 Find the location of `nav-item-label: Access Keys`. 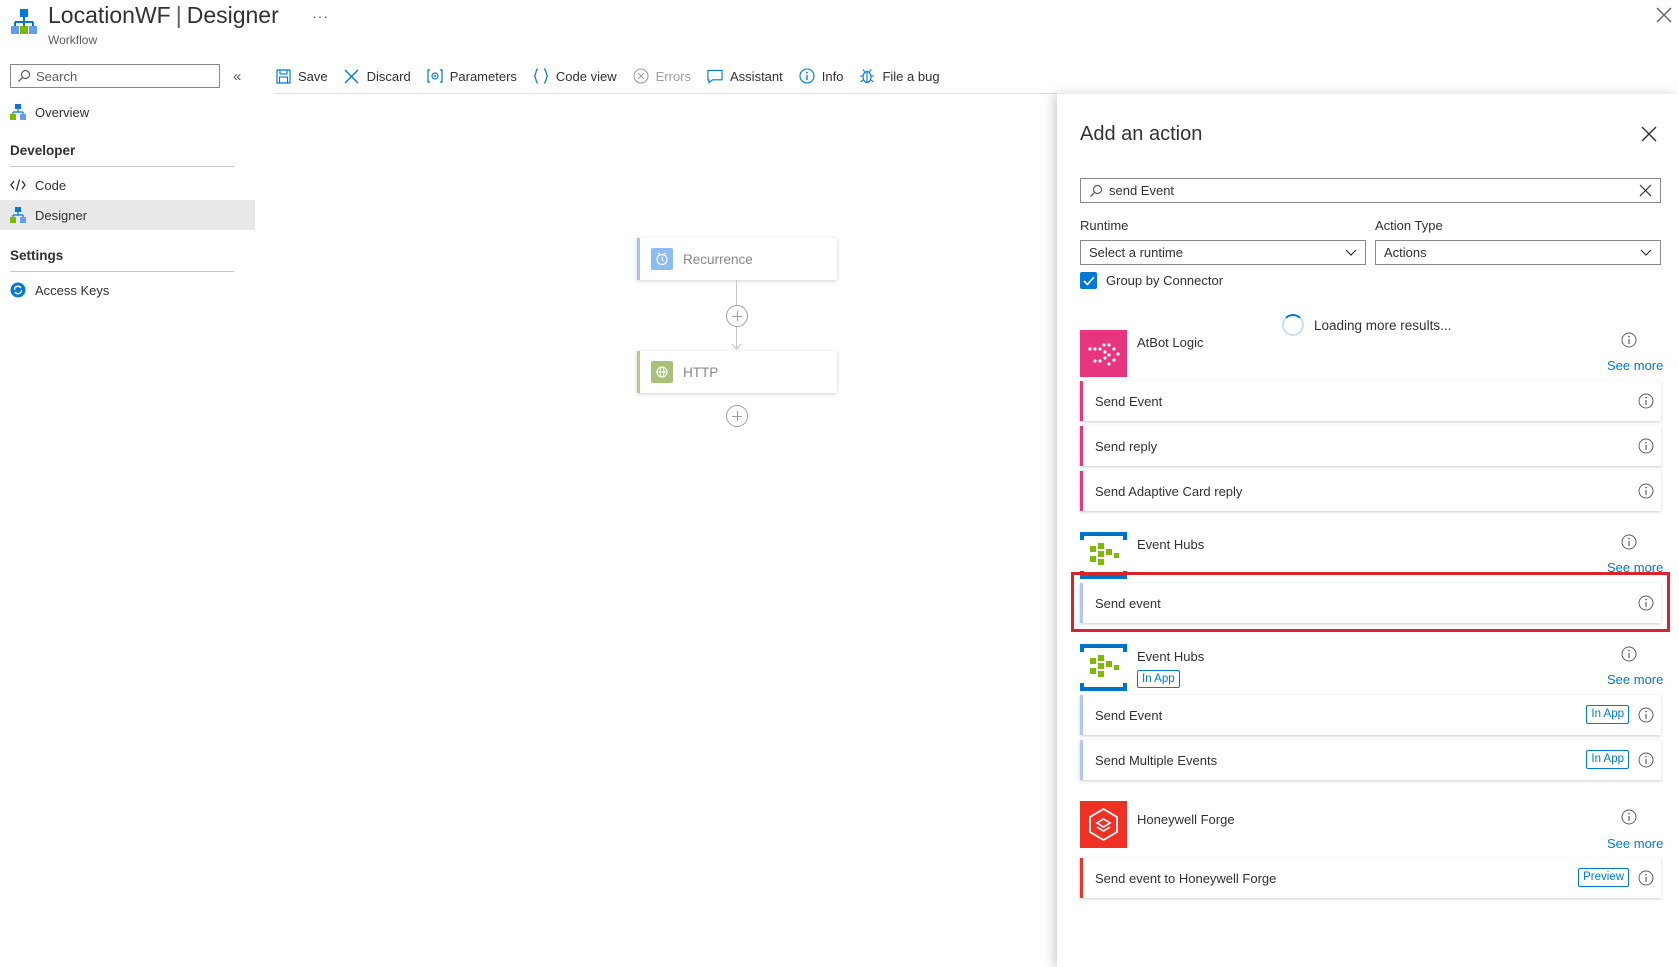

nav-item-label: Access Keys is located at coordinates (72, 290).